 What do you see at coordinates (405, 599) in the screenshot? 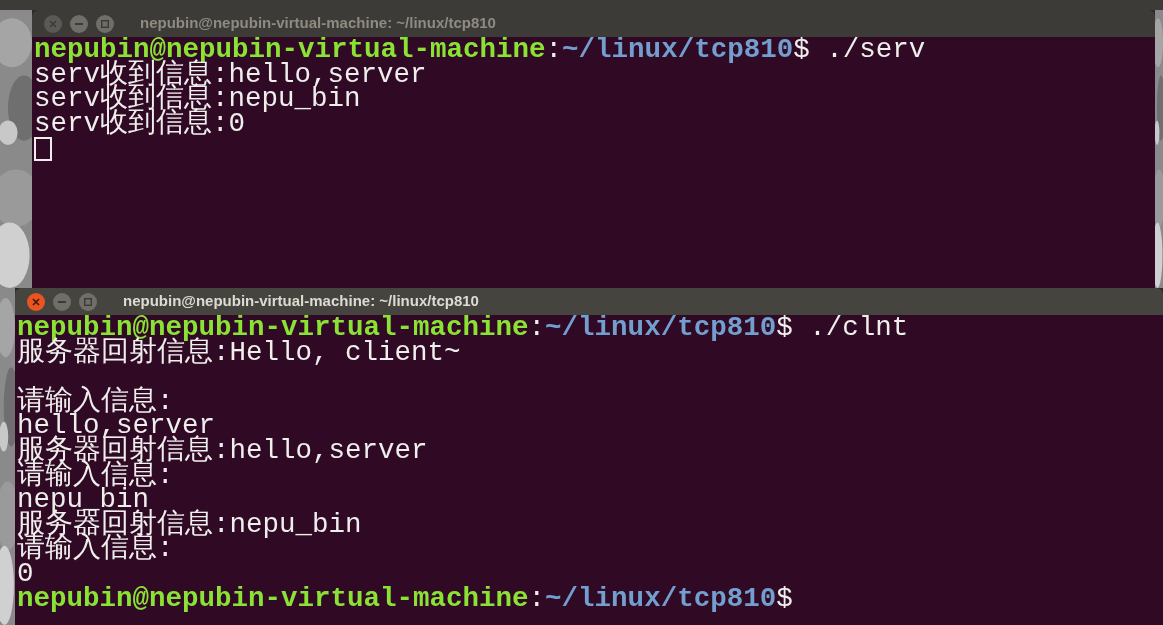
I see `prompt-line: nepubin@nepubin-virtual-machine:~/linux/tcp810$` at bounding box center [405, 599].